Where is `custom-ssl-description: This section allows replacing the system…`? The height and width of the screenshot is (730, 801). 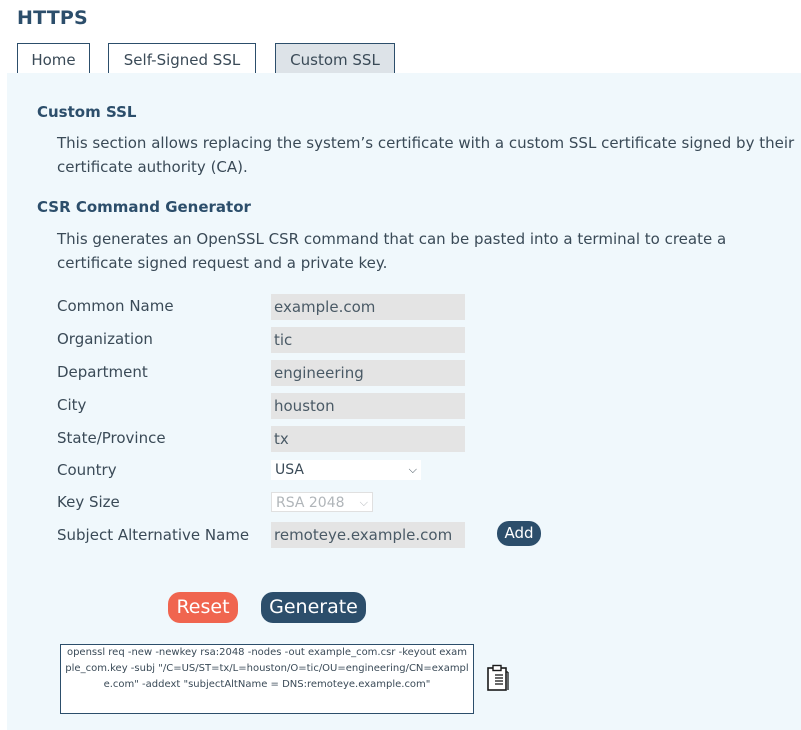 custom-ssl-description: This section allows replacing the system… is located at coordinates (426, 155).